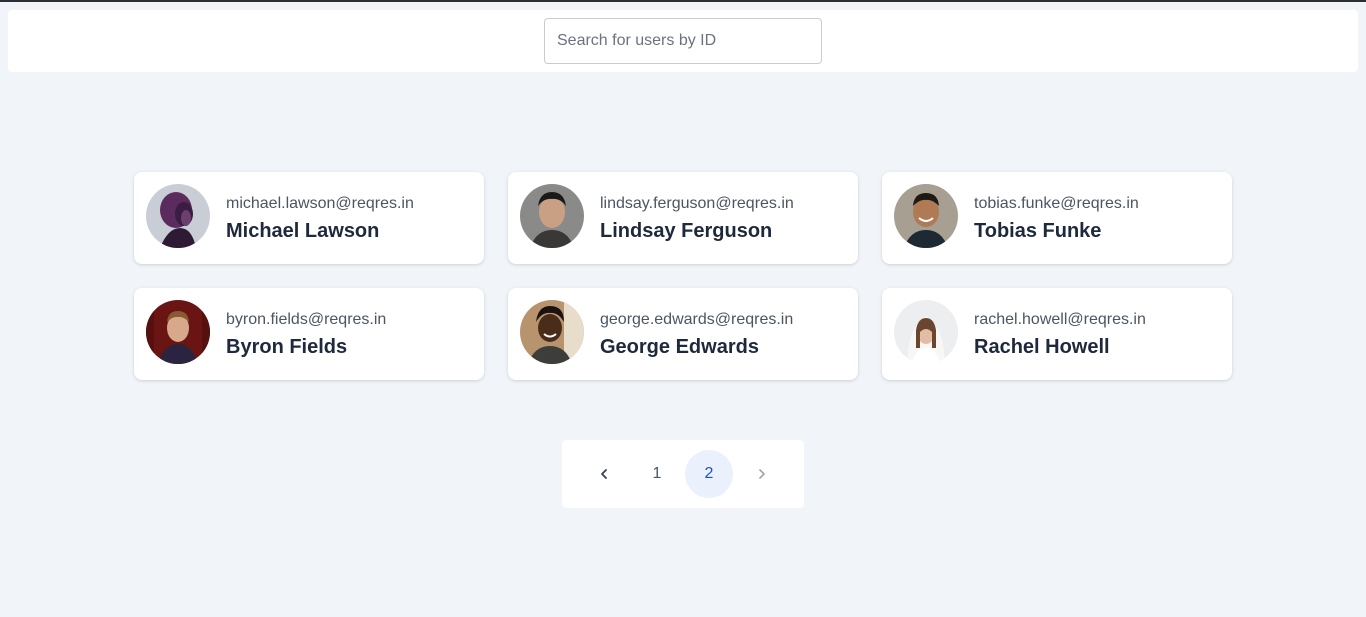 The width and height of the screenshot is (1366, 617). Describe the element at coordinates (683, 1) in the screenshot. I see `top-border` at that location.